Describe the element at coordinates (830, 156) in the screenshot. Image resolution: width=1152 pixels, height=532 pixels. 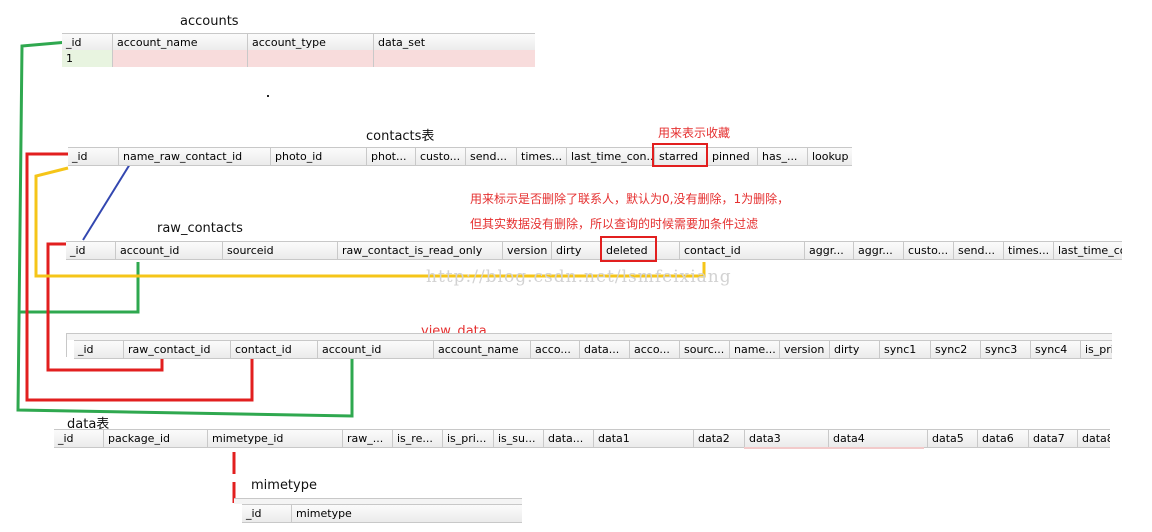
I see `col-lookup: lookup` at that location.